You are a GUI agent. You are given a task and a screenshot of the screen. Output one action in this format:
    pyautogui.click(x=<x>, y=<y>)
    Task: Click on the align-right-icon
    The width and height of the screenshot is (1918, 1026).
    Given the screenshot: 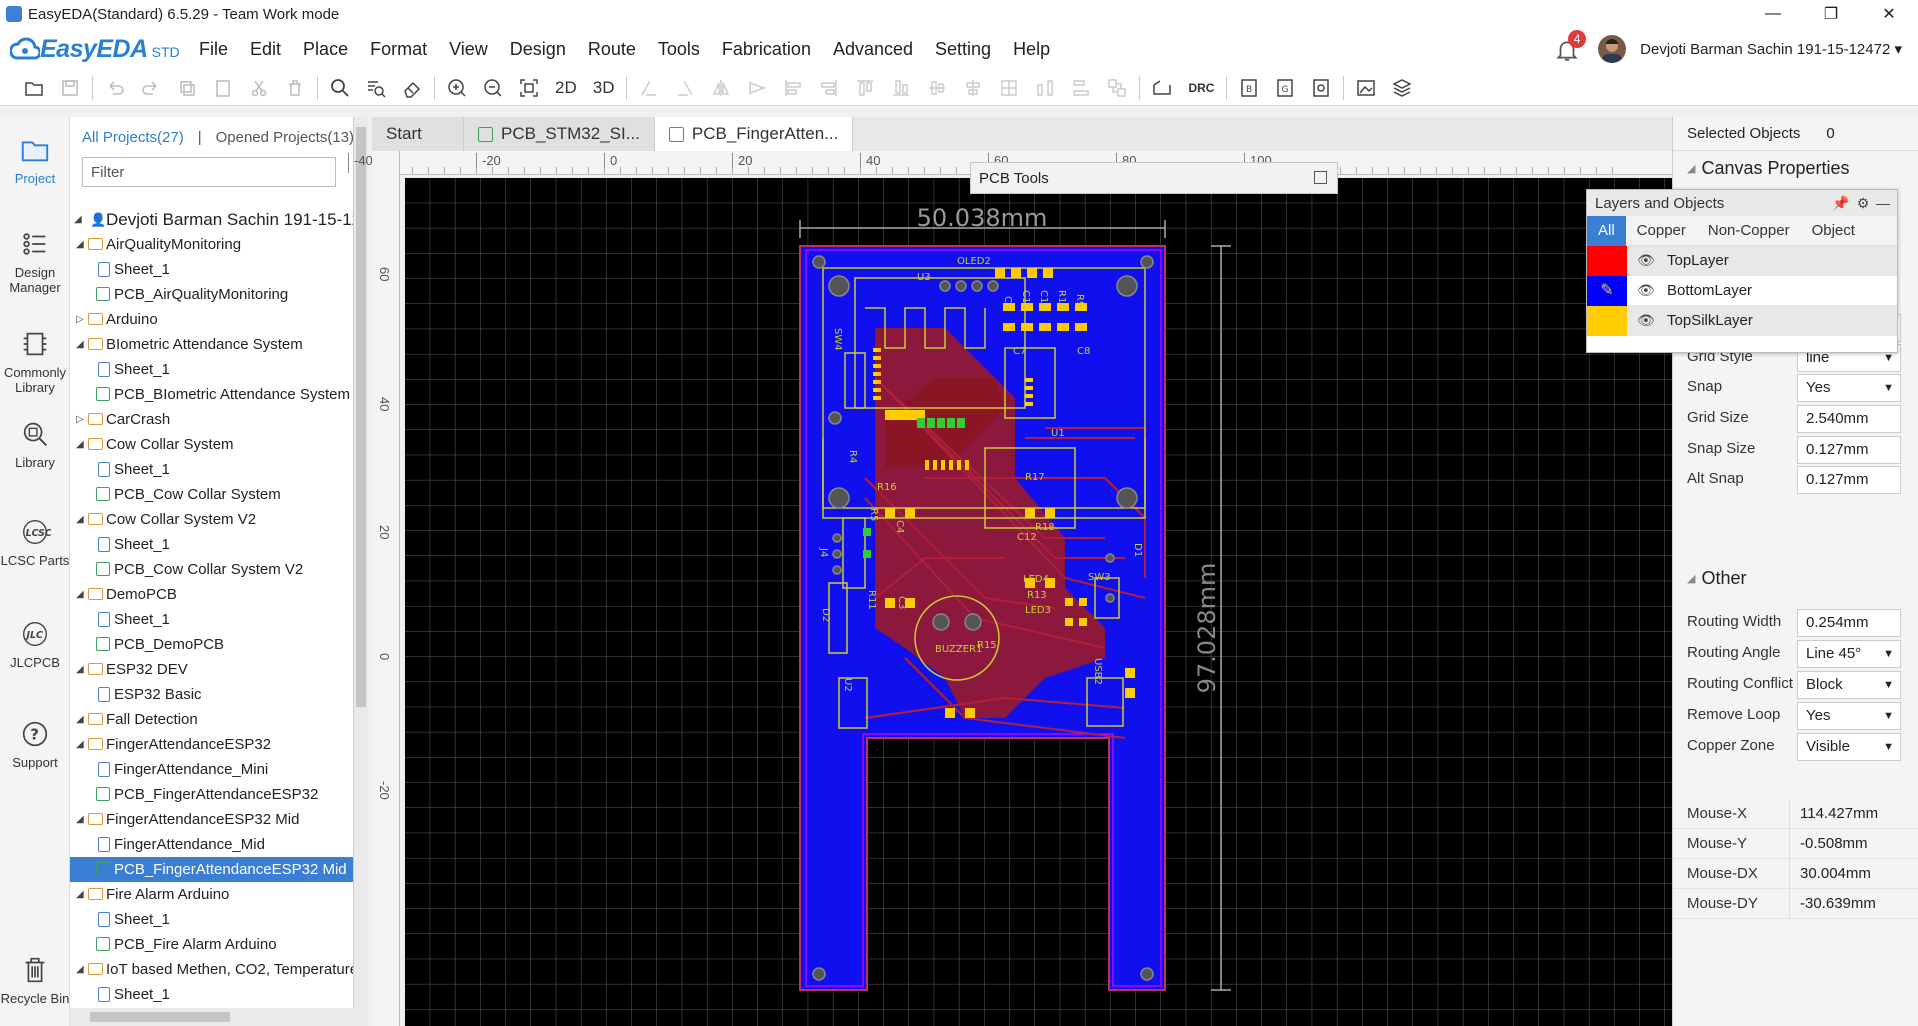 What is the action you would take?
    pyautogui.click(x=829, y=88)
    